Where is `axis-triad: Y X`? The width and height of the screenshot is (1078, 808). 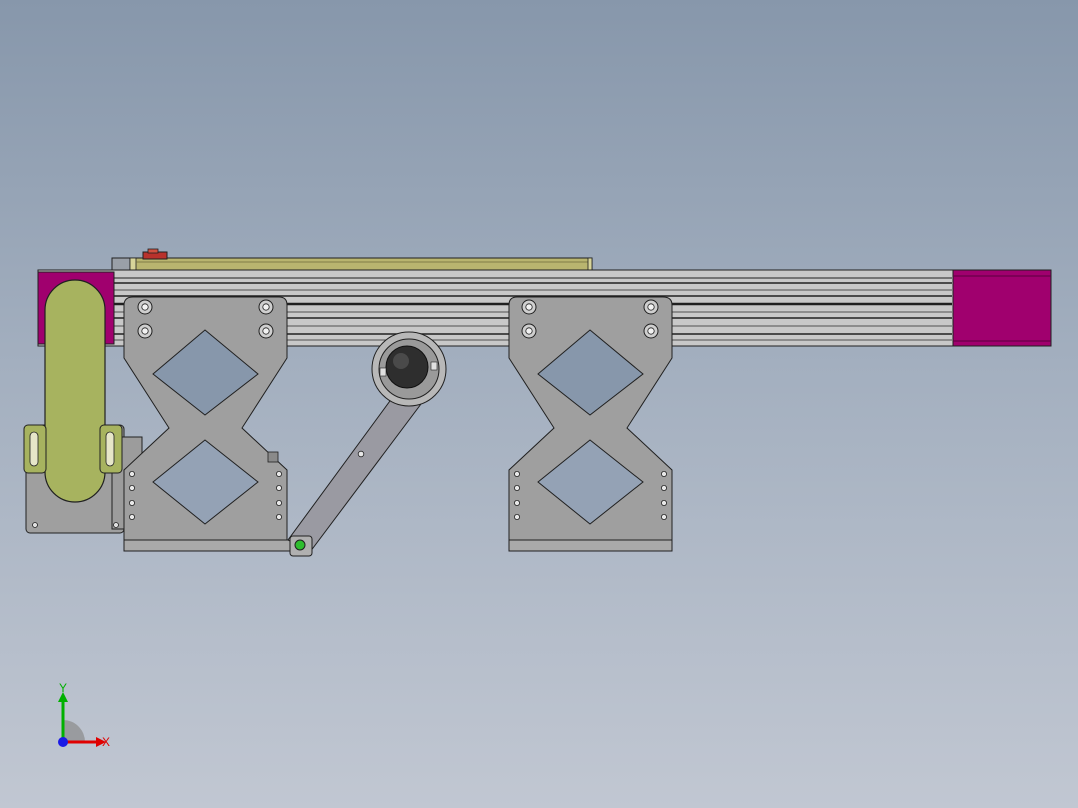 axis-triad: Y X is located at coordinates (85, 722).